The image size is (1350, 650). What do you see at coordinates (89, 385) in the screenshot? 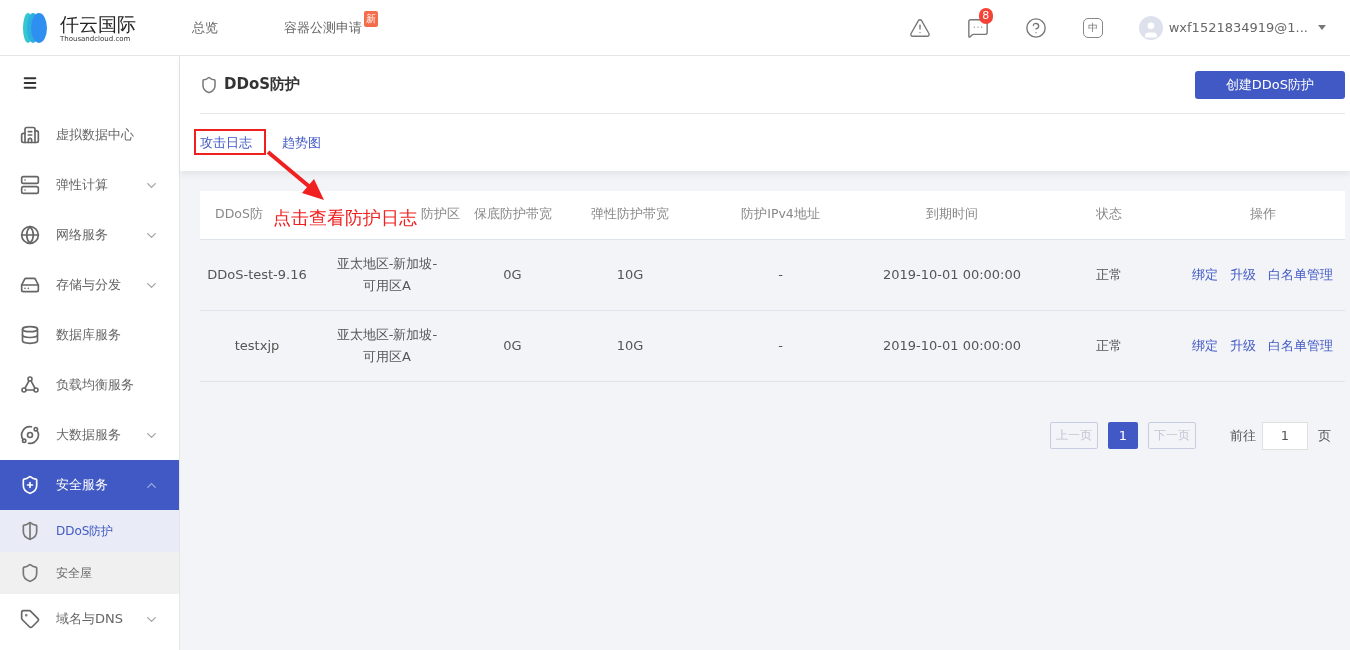
I see `sidebar-item: 负载均衡服务` at bounding box center [89, 385].